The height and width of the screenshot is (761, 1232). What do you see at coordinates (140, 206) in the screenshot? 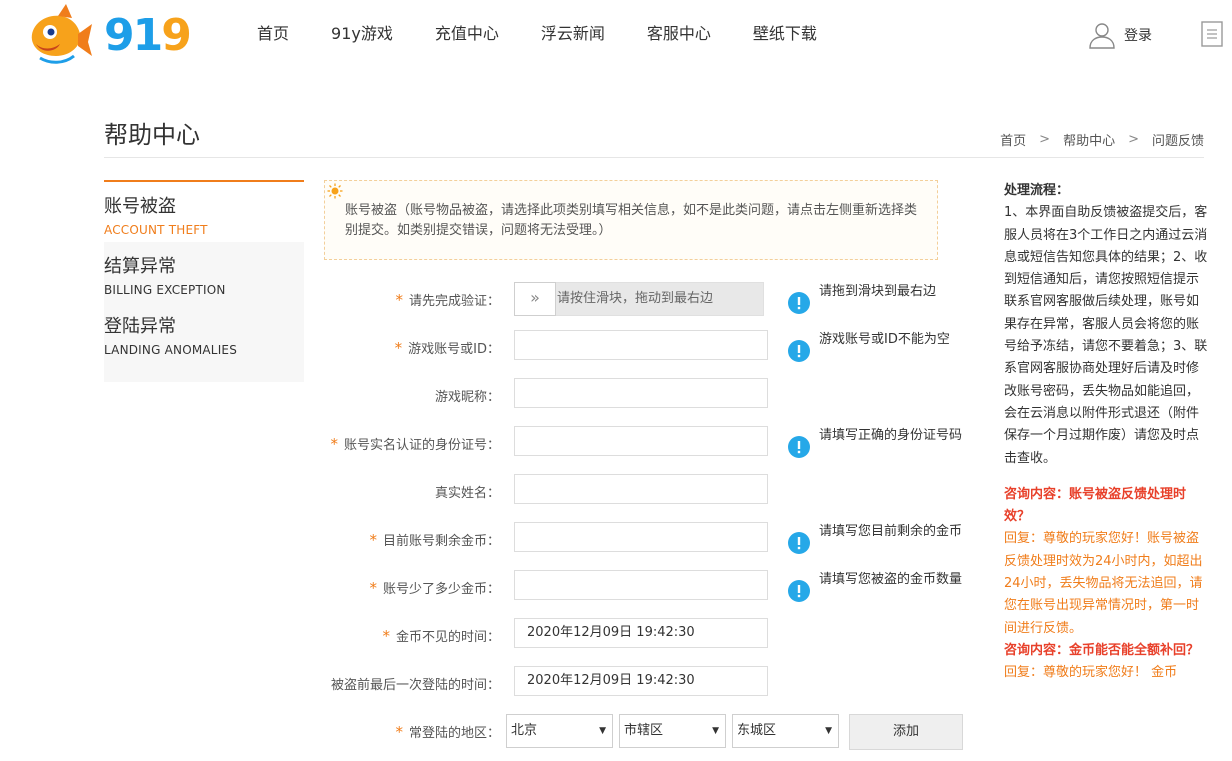
I see `menu-item-label: 账号被盗` at bounding box center [140, 206].